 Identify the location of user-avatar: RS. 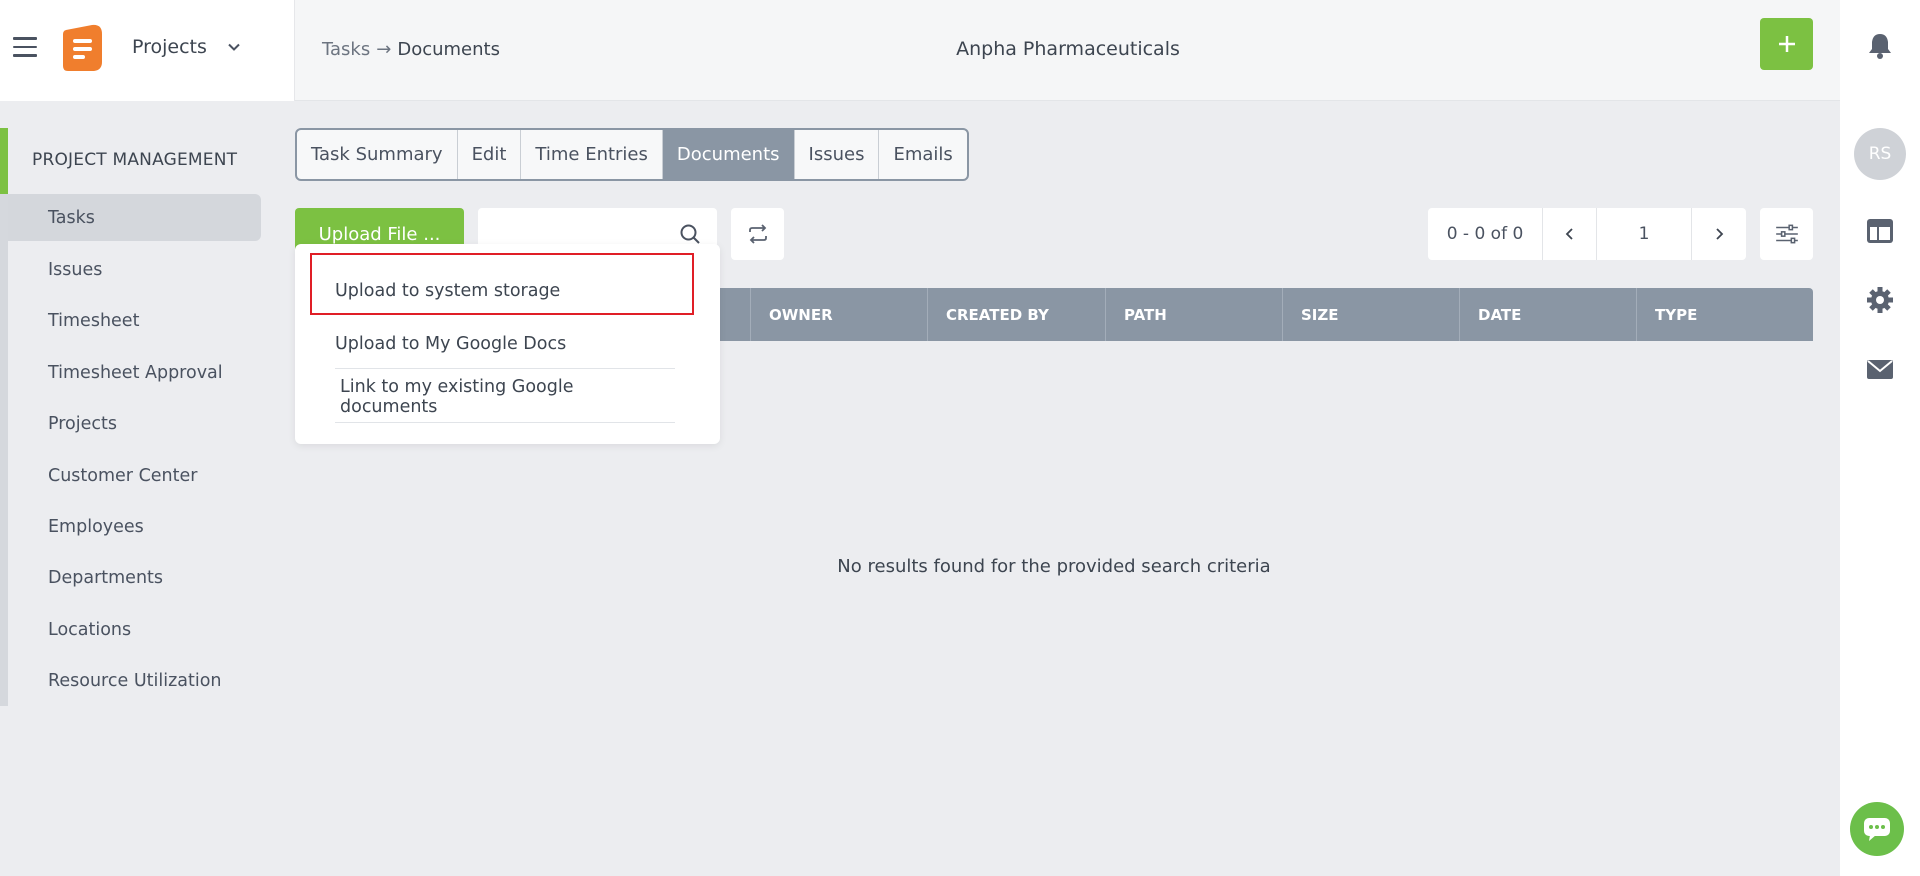
(1880, 154).